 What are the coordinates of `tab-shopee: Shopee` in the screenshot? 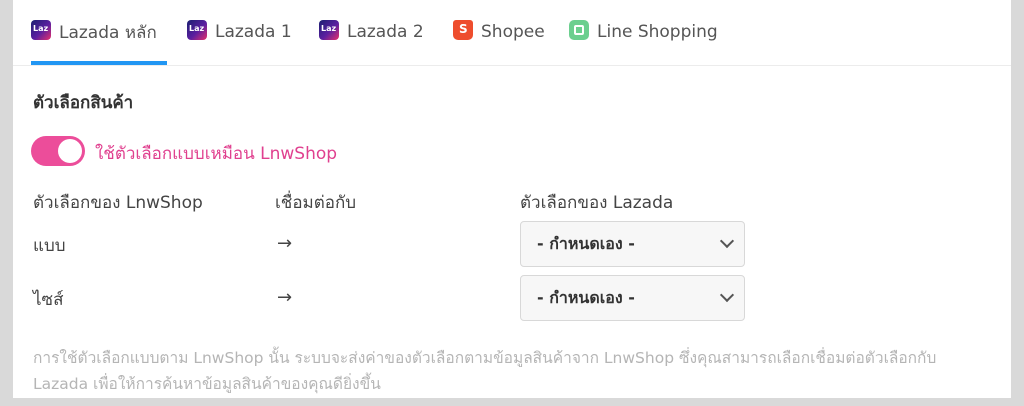 It's located at (499, 32).